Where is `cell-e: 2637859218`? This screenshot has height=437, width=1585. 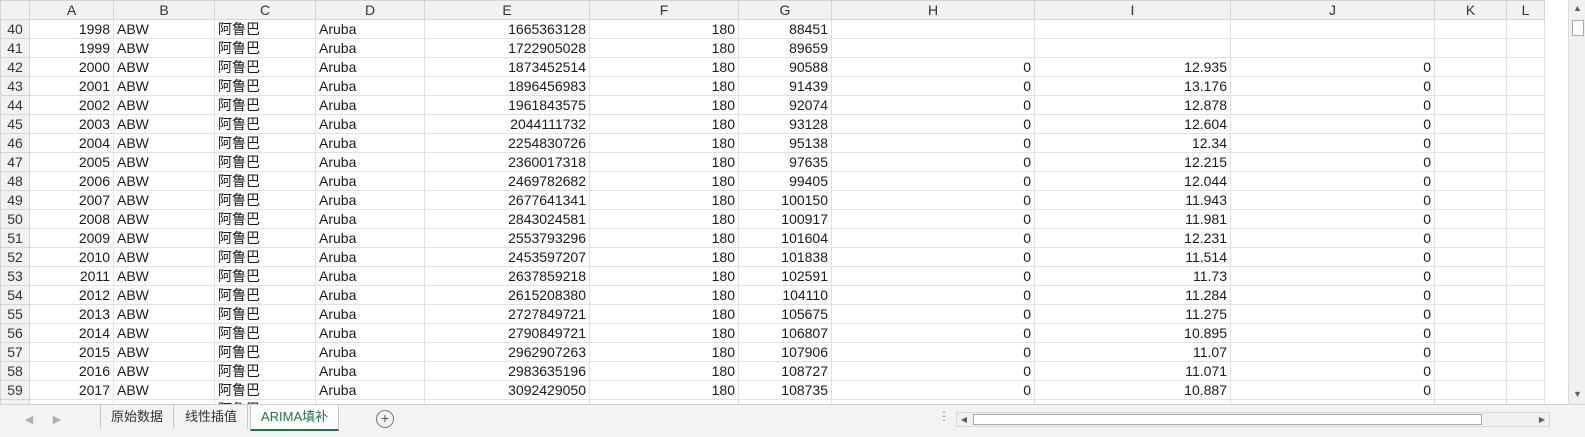
cell-e: 2637859218 is located at coordinates (507, 276).